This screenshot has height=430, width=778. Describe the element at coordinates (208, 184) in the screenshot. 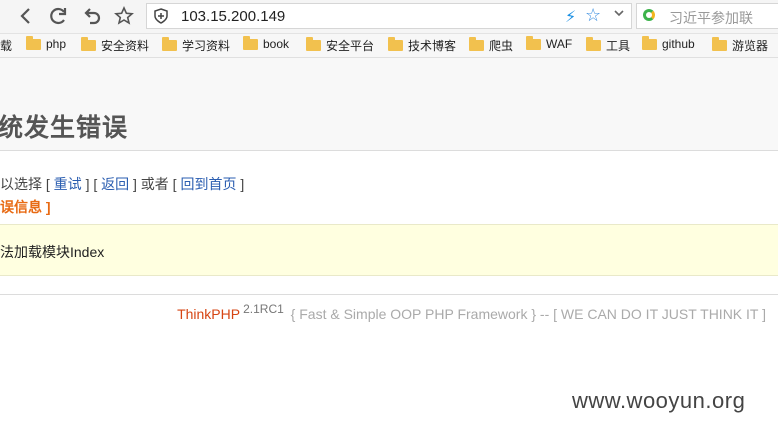

I see `home-link: 回到首页` at that location.